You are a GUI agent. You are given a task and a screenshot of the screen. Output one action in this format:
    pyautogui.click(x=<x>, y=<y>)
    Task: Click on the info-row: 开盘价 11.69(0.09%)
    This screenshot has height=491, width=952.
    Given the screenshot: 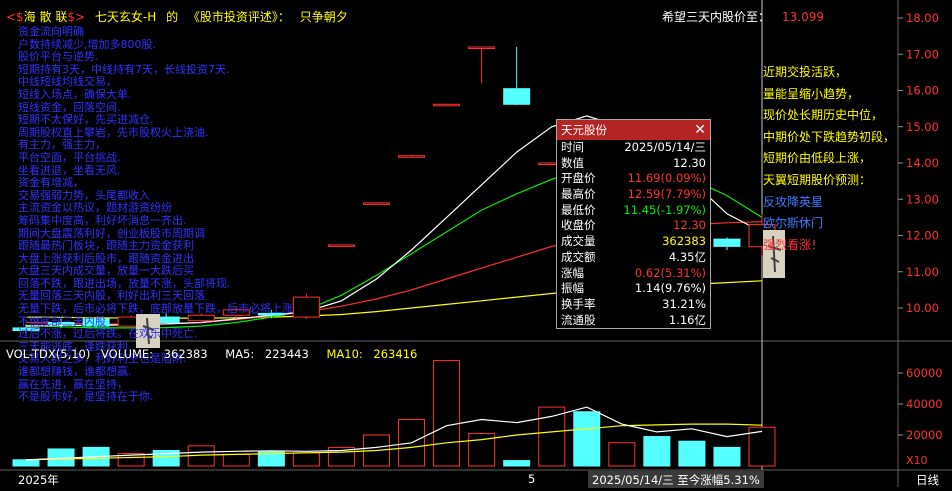 What is the action you would take?
    pyautogui.click(x=633, y=179)
    